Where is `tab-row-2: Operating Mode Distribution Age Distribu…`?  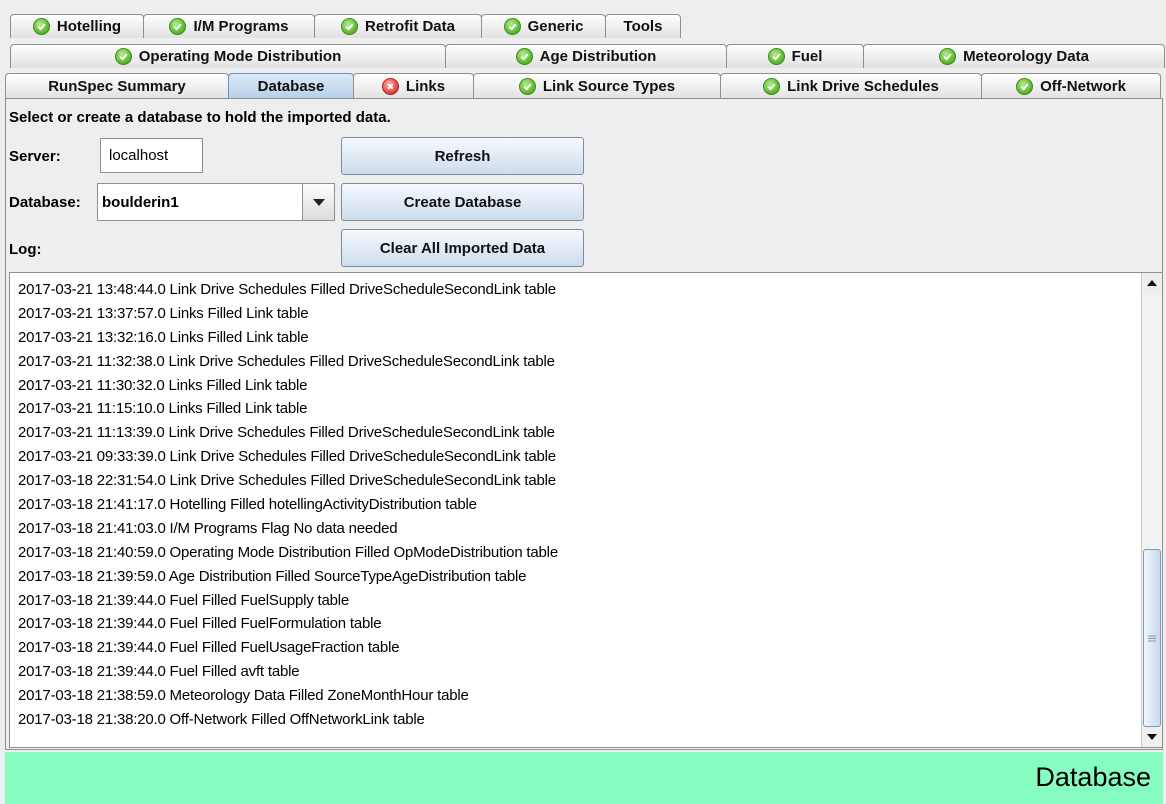
tab-row-2: Operating Mode Distribution Age Distribu… is located at coordinates (588, 56).